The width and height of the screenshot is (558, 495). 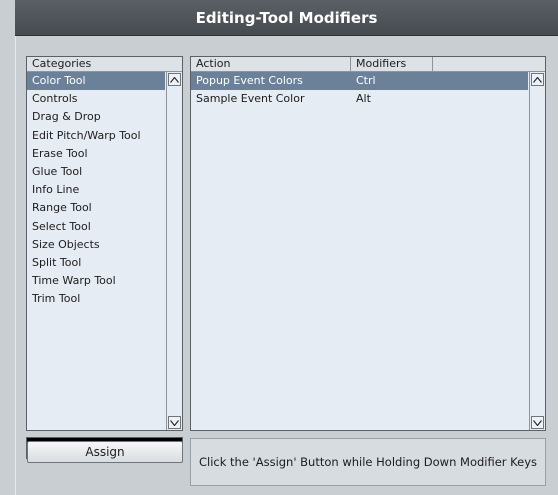 I want to click on category-item: Erase Tool, so click(x=96, y=154).